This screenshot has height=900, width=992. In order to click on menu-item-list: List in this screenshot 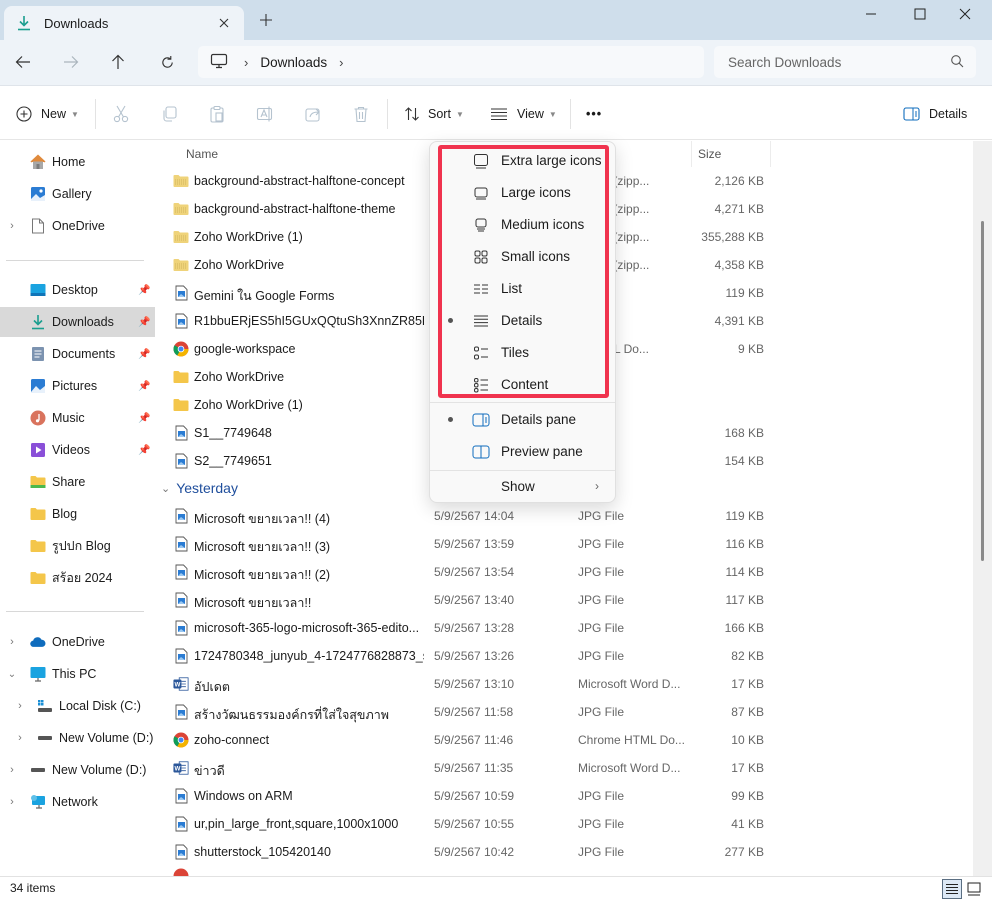, I will do `click(522, 289)`.